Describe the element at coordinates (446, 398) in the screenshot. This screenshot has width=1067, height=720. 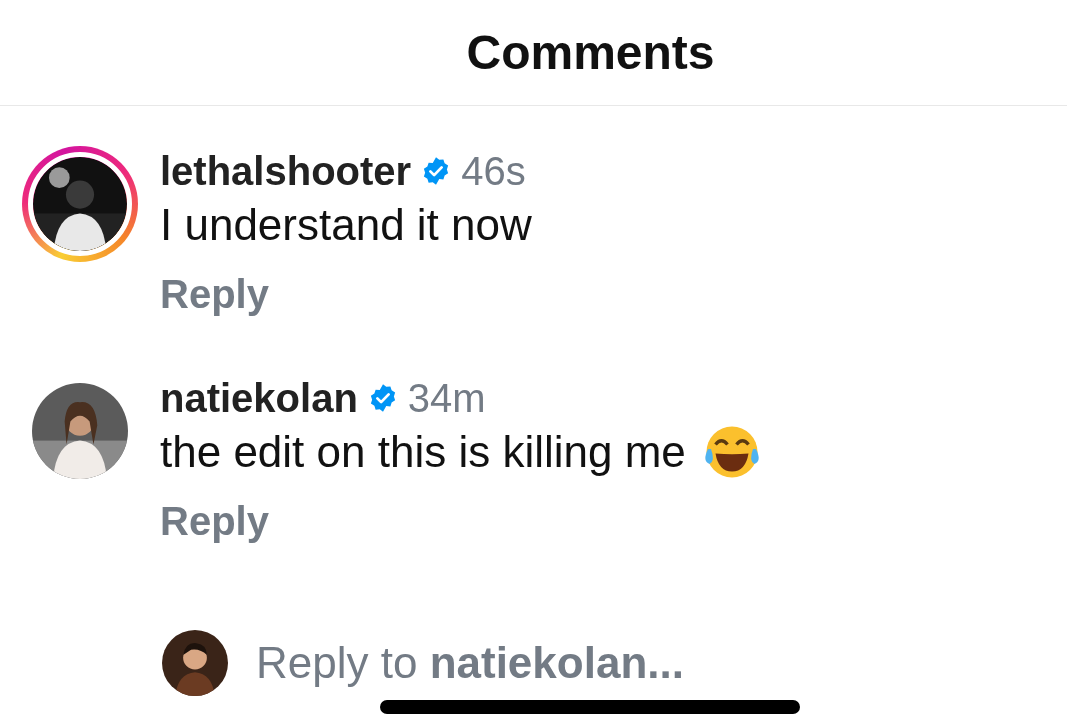
I see `timestamp: 34m` at that location.